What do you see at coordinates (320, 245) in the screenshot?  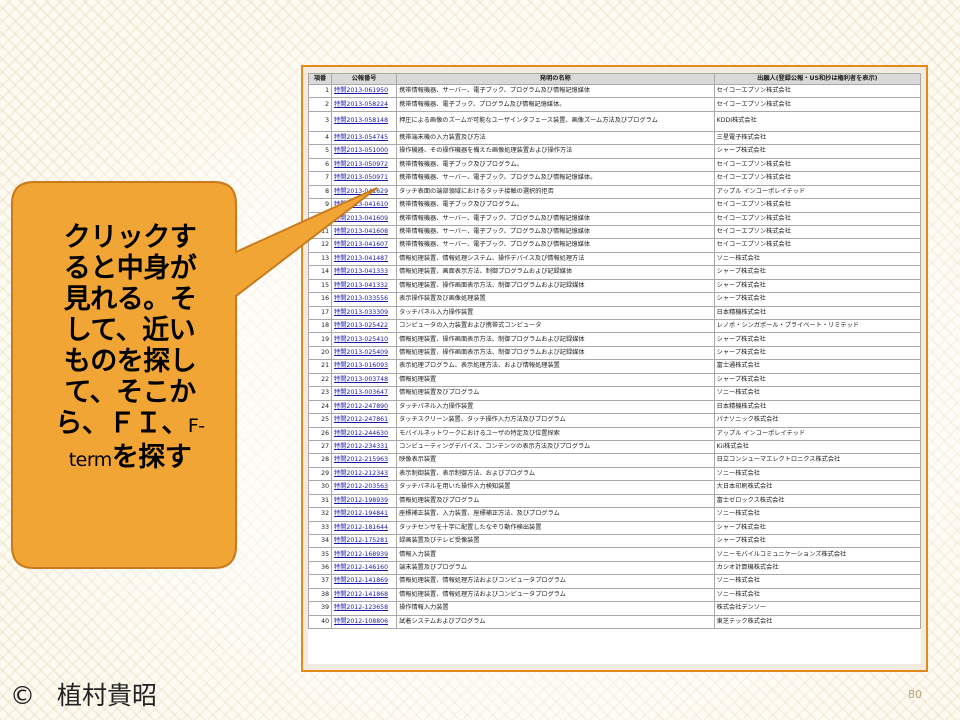 I see `row-number: 12` at bounding box center [320, 245].